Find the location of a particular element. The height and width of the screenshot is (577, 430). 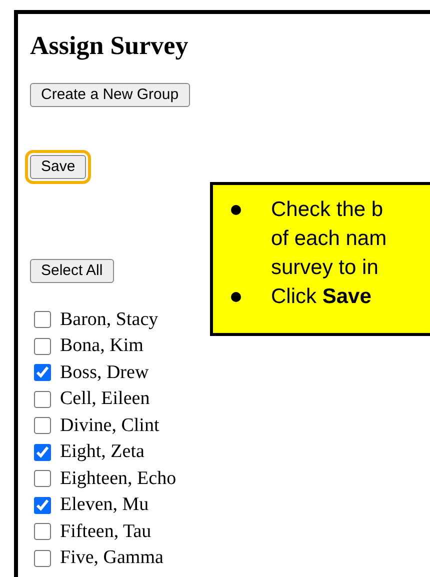

callout-text: survey to in is located at coordinates (325, 268).